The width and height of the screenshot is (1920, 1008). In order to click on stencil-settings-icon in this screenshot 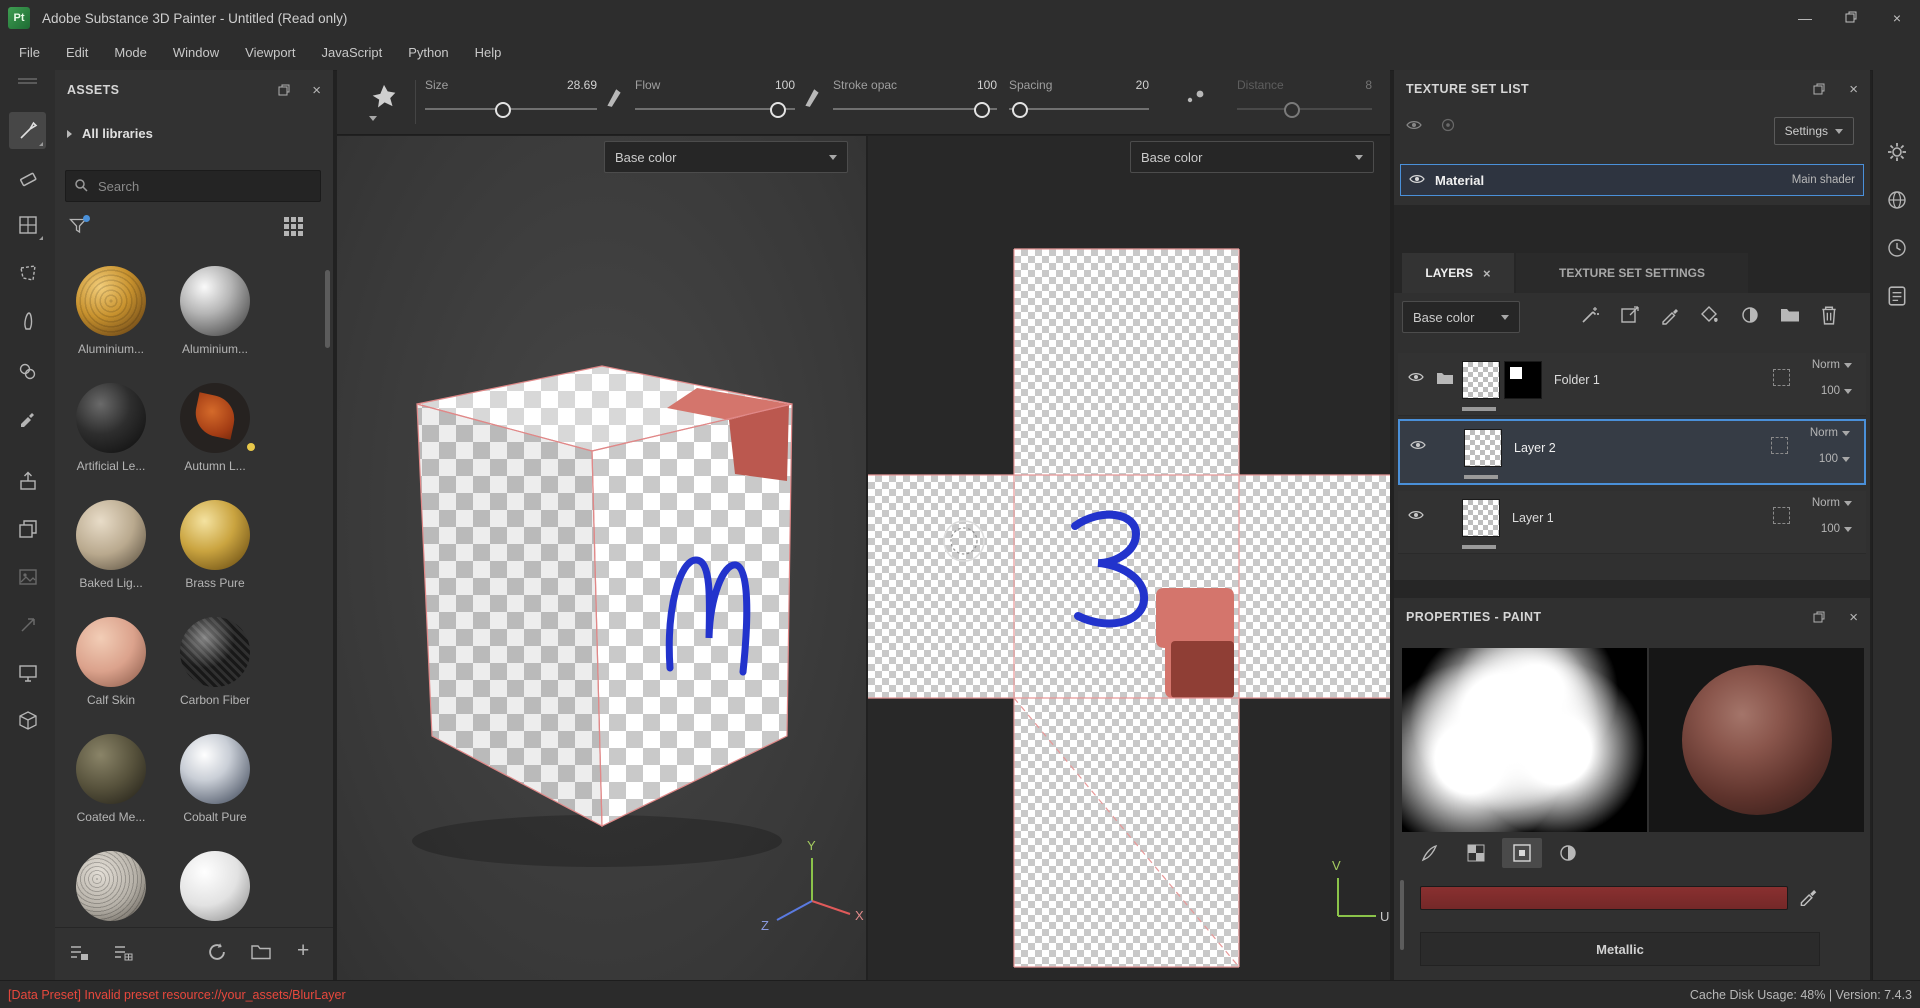, I will do `click(1522, 853)`.